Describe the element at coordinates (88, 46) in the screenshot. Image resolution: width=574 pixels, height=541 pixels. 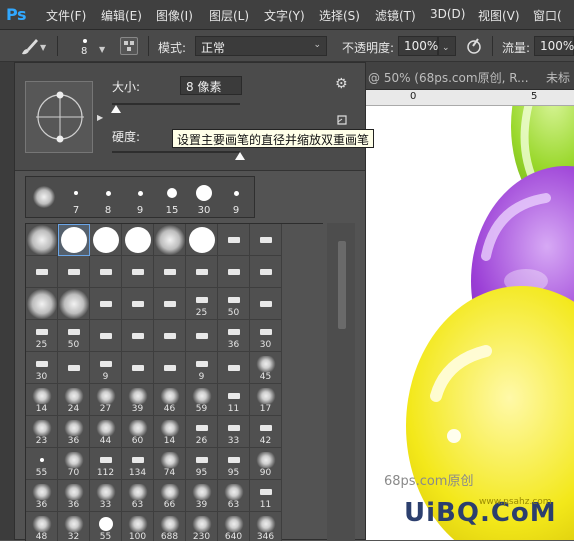
I see `brush-preset-picker: 8 ▼` at that location.